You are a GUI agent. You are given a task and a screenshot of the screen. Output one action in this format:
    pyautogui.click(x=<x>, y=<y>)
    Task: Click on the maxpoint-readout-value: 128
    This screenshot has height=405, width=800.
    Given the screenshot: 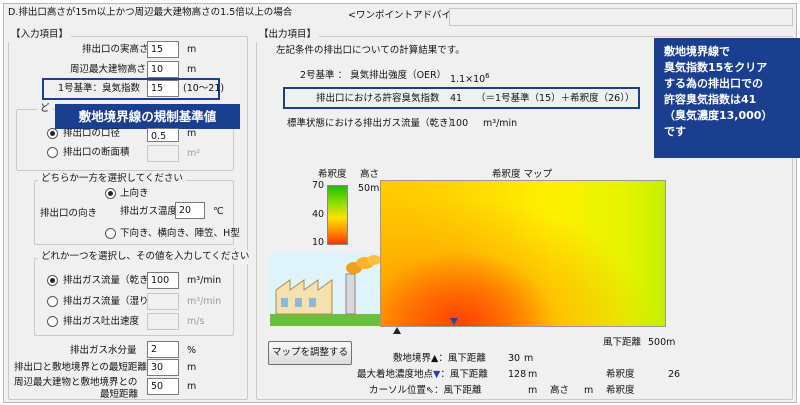 What is the action you would take?
    pyautogui.click(x=517, y=374)
    